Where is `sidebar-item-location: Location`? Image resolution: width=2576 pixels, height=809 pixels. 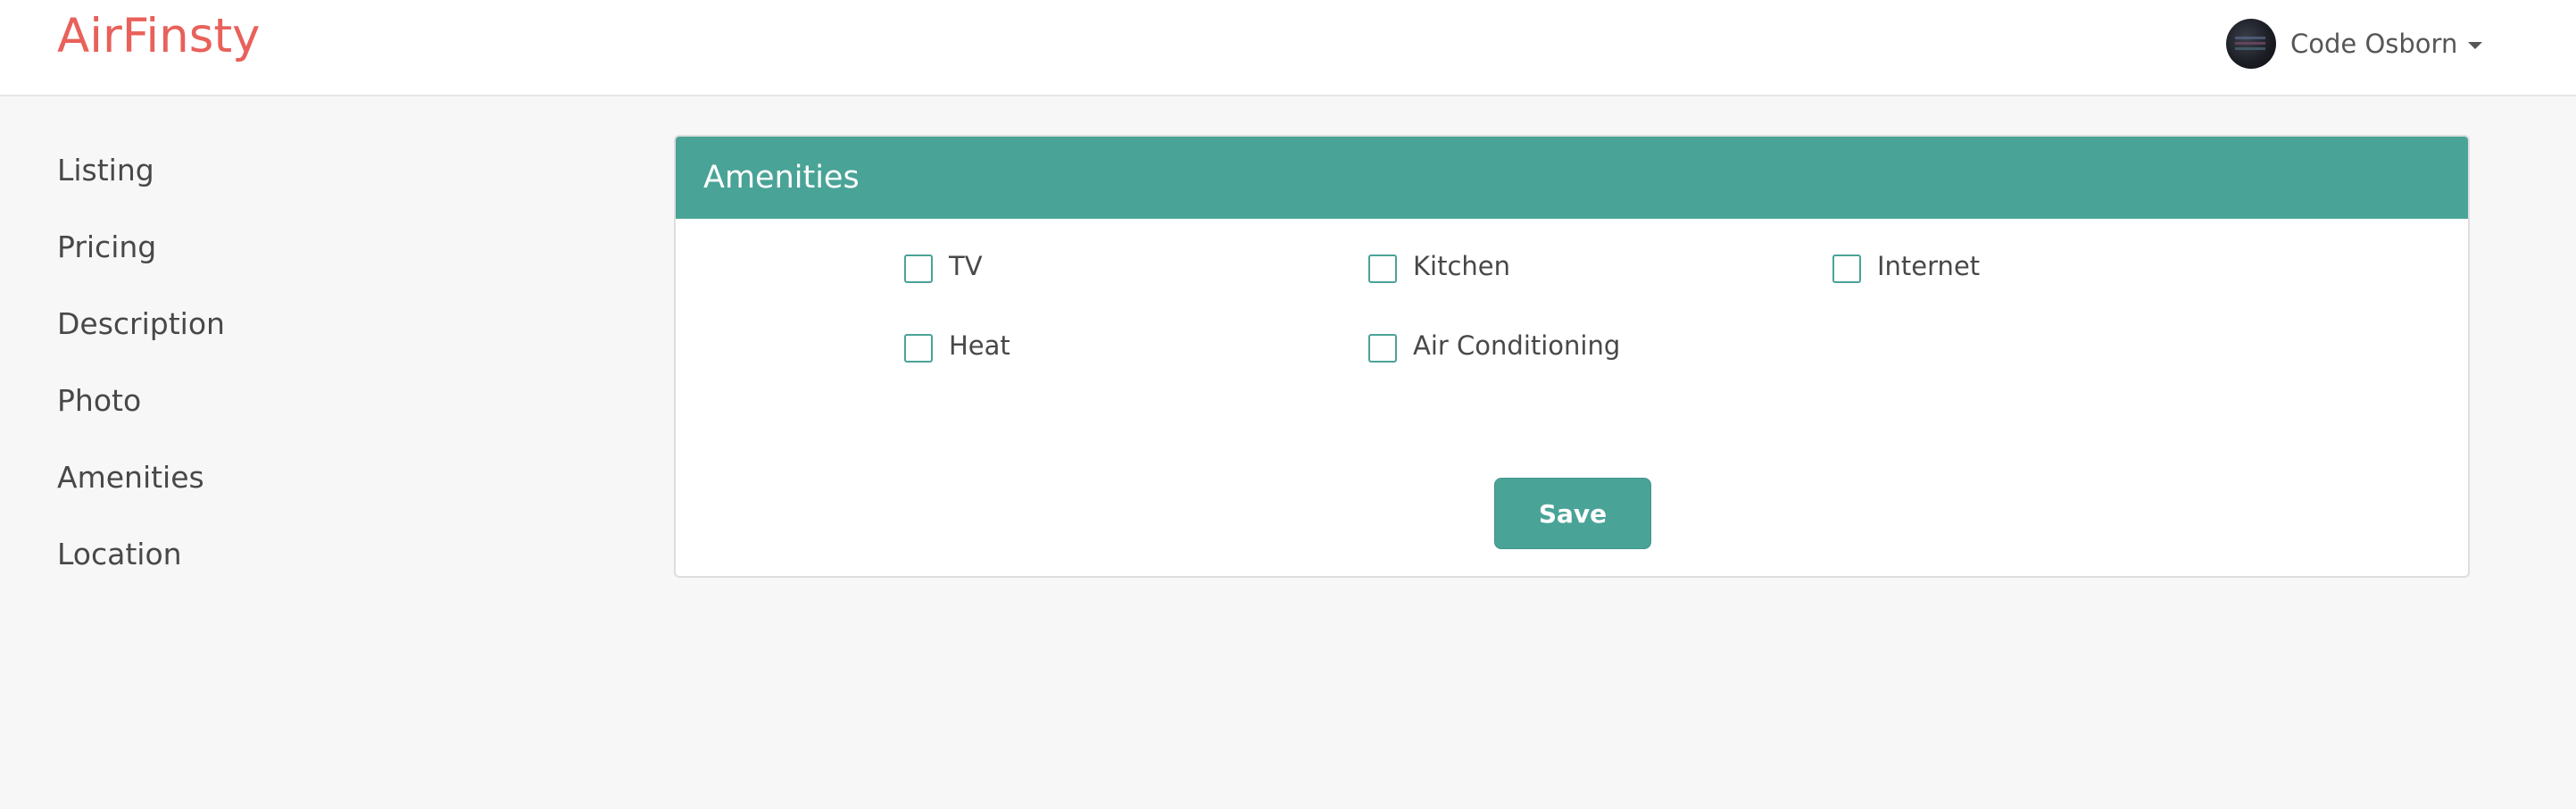 sidebar-item-location: Location is located at coordinates (325, 568).